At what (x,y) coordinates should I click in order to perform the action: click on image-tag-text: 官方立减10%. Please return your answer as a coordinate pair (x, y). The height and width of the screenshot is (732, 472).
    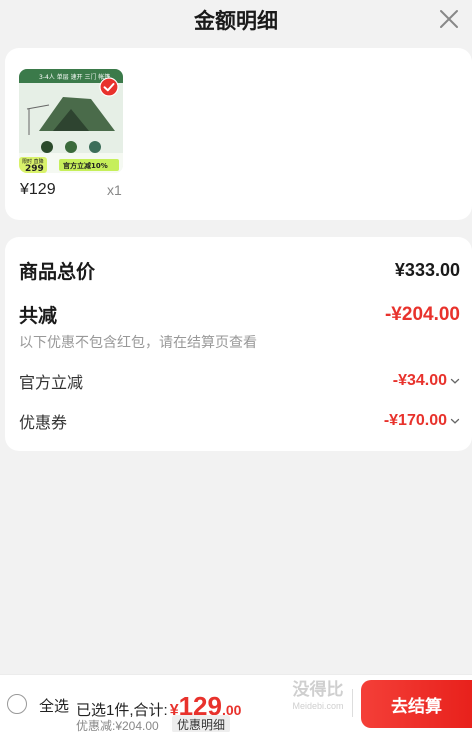
    Looking at the image, I should click on (85, 165).